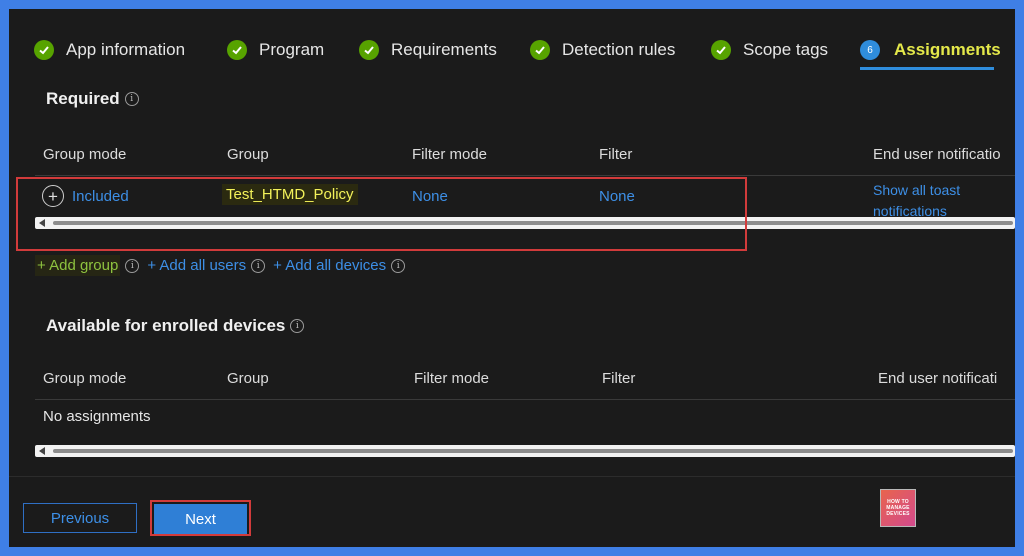 The height and width of the screenshot is (556, 1024). I want to click on scroll-thumb, so click(533, 451).